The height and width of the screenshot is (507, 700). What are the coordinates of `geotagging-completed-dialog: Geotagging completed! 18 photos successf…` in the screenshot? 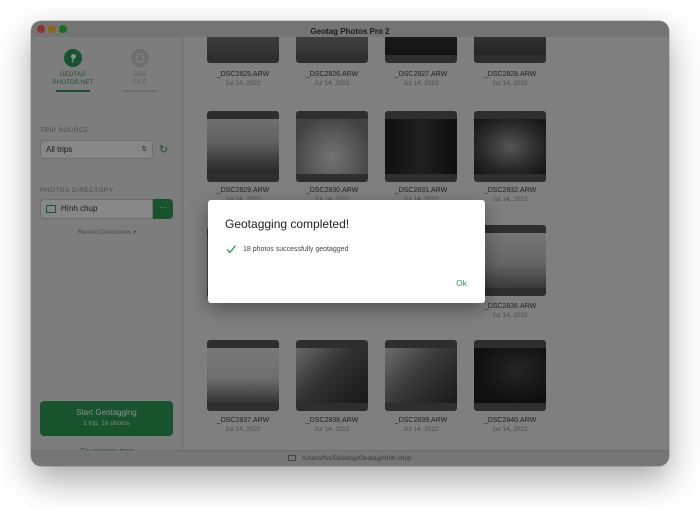 It's located at (346, 251).